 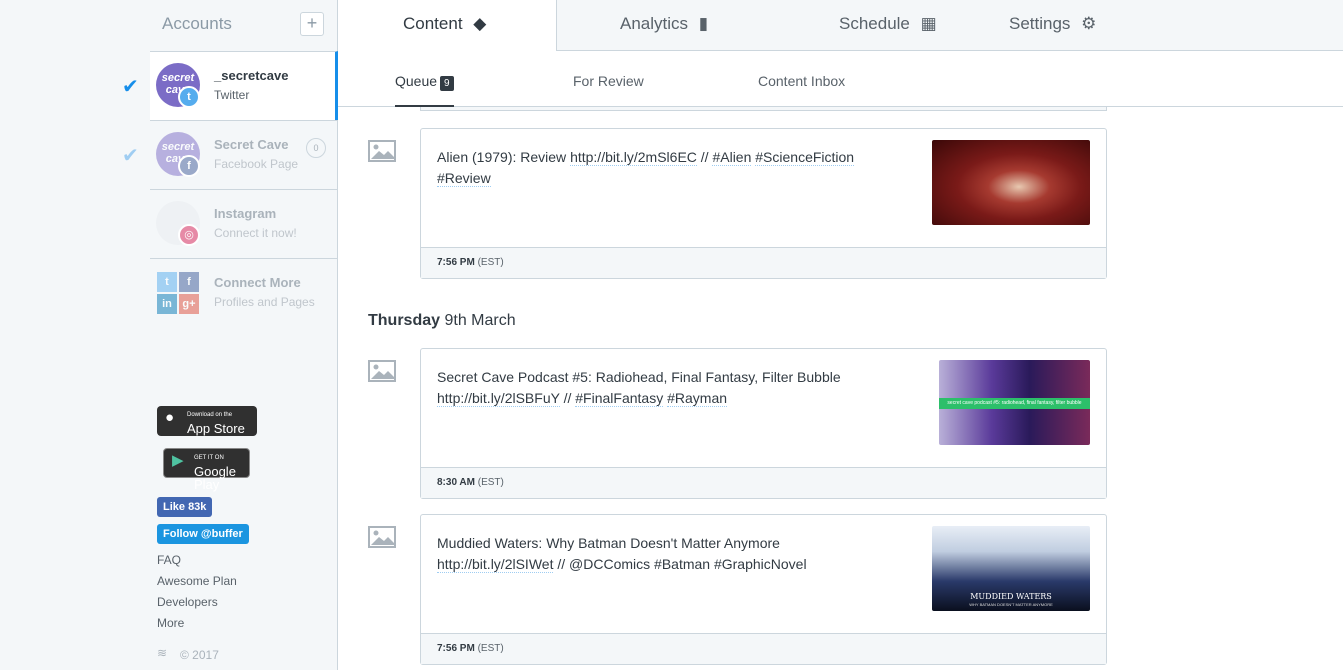 I want to click on tab-label: Queue, so click(x=416, y=81).